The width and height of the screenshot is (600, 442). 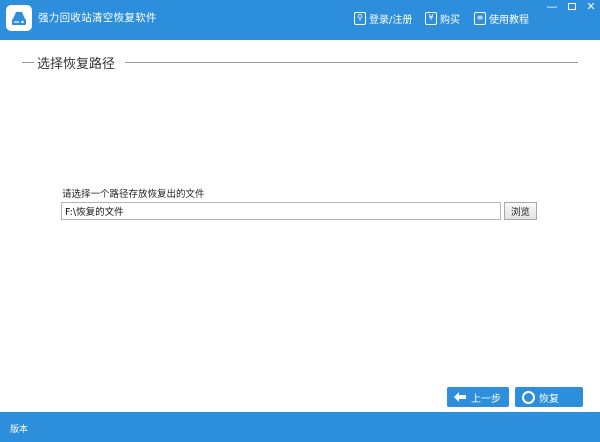 What do you see at coordinates (486, 399) in the screenshot?
I see `previous-step-label: 上一步` at bounding box center [486, 399].